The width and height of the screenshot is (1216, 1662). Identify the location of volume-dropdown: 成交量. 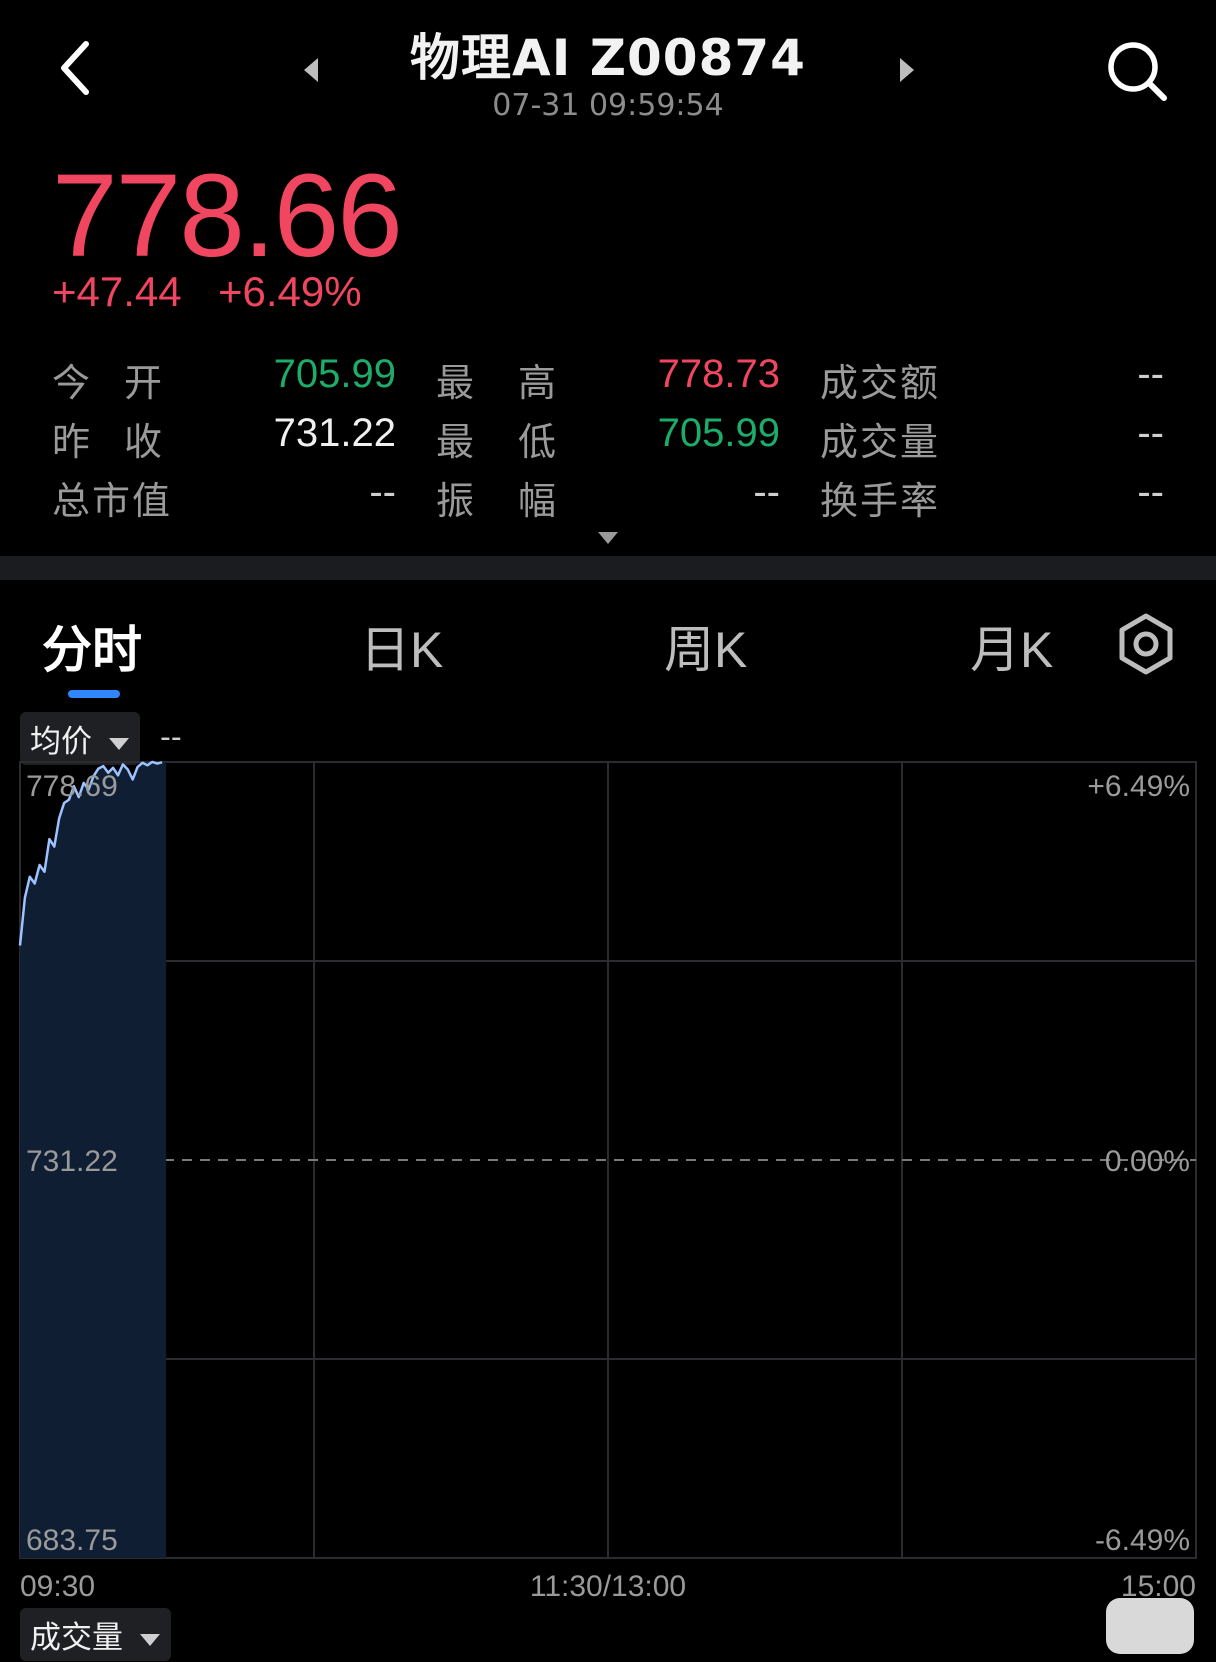
(95, 1634).